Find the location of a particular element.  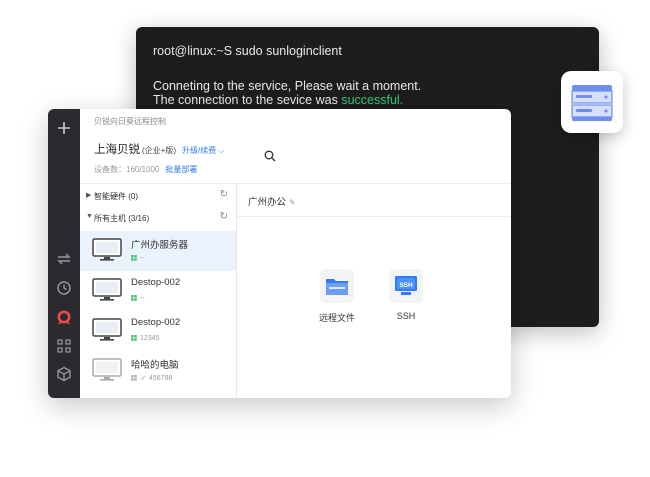

host-status: 12345 is located at coordinates (145, 338).